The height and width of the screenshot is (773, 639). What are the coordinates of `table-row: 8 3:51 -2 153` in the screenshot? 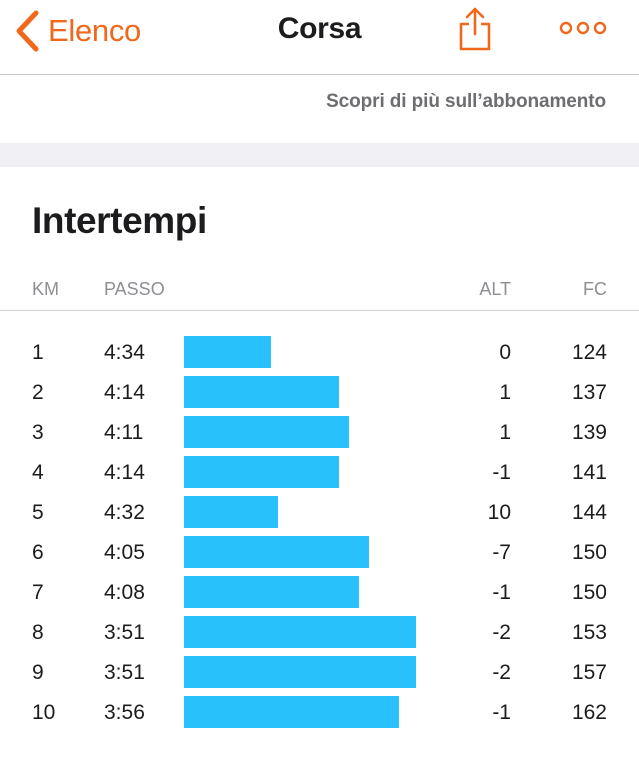 It's located at (319, 635).